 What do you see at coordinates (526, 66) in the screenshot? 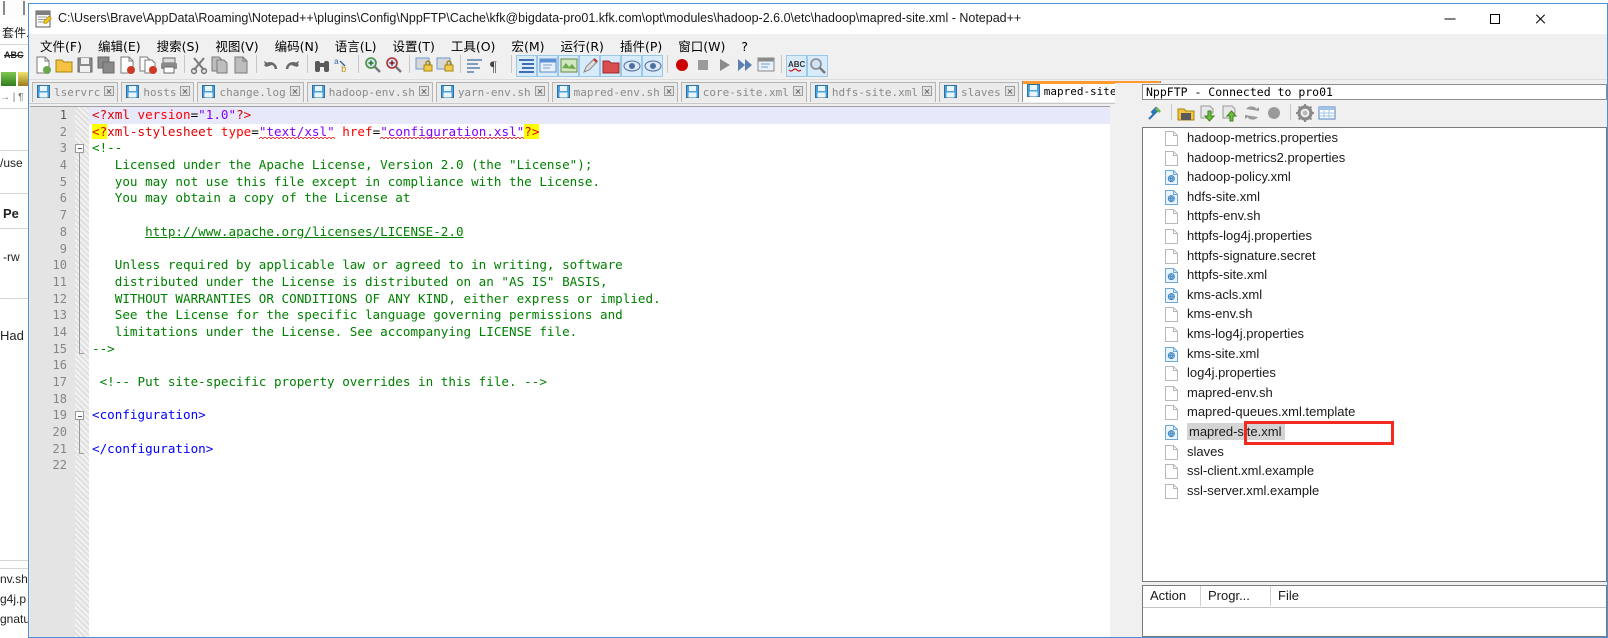
I see `indent-guide-icon` at bounding box center [526, 66].